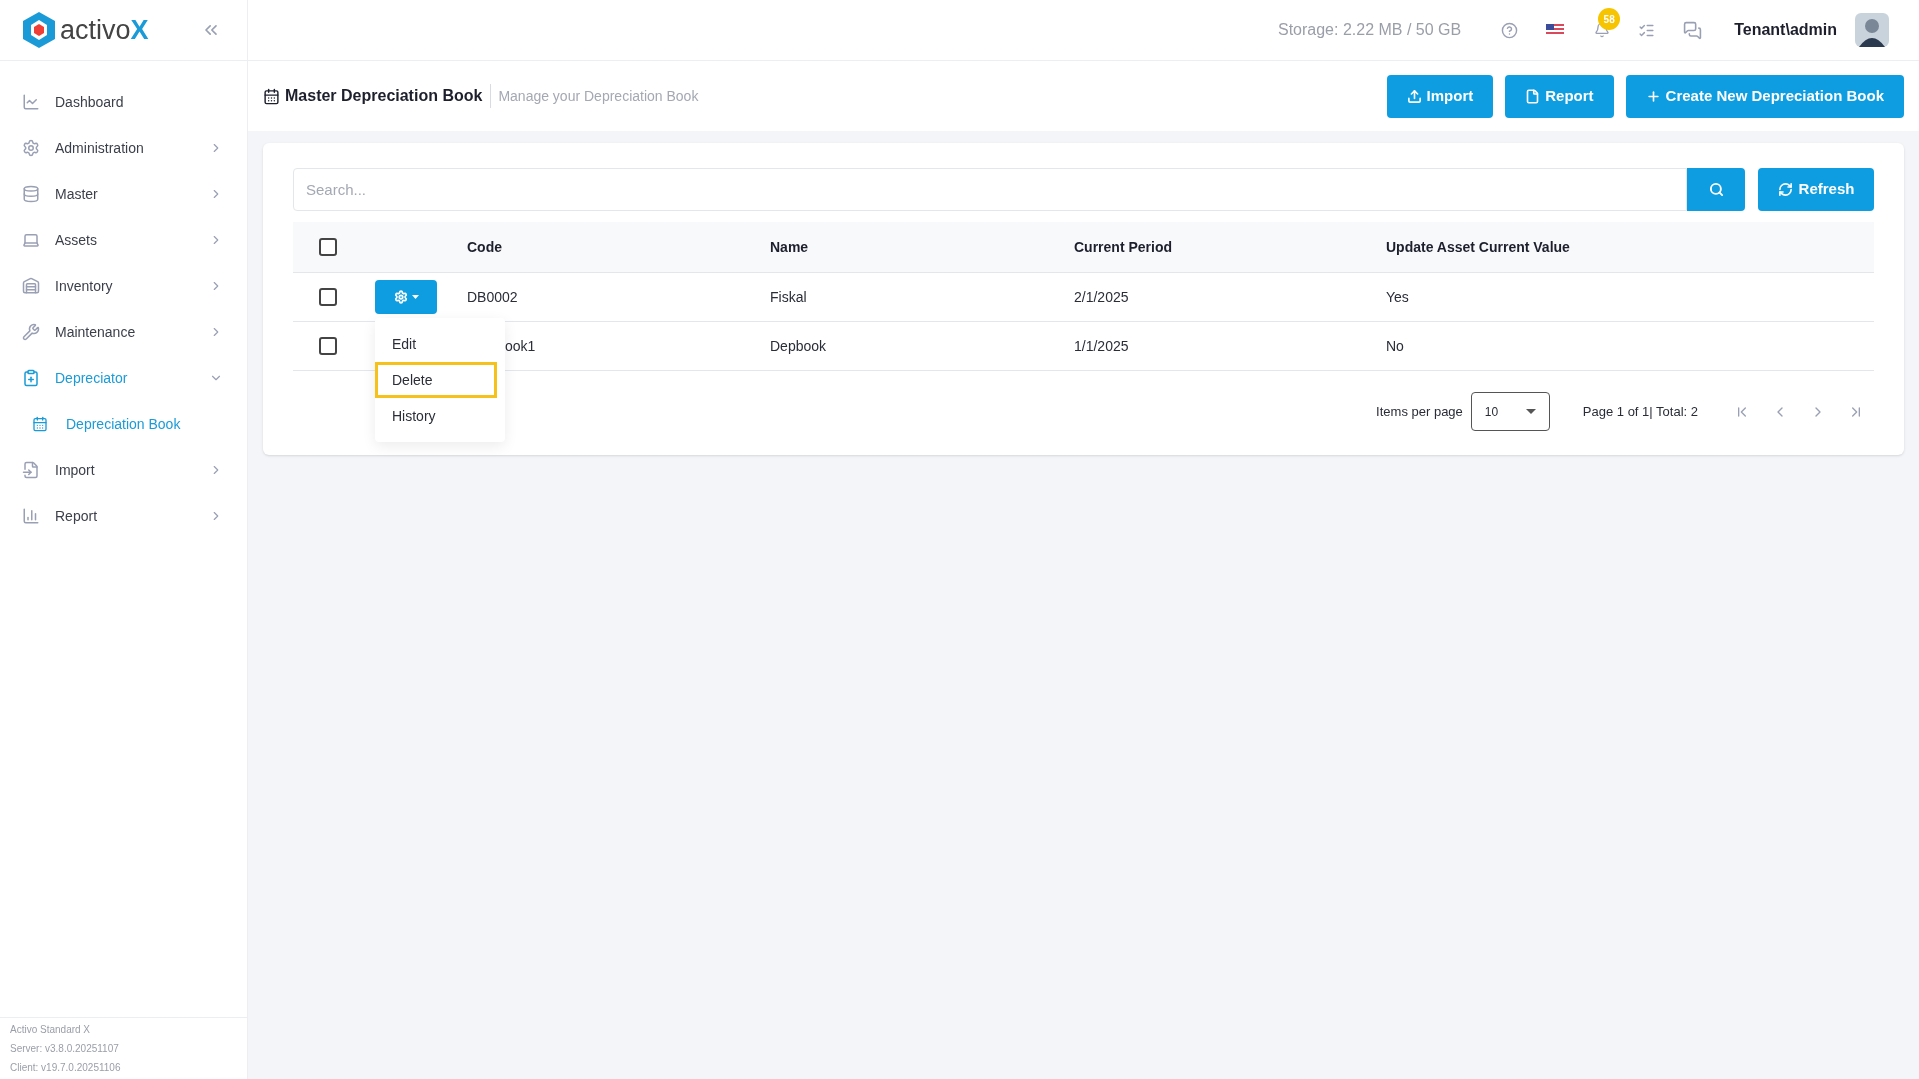 This screenshot has width=1919, height=1079. I want to click on logo-icon, so click(39, 30).